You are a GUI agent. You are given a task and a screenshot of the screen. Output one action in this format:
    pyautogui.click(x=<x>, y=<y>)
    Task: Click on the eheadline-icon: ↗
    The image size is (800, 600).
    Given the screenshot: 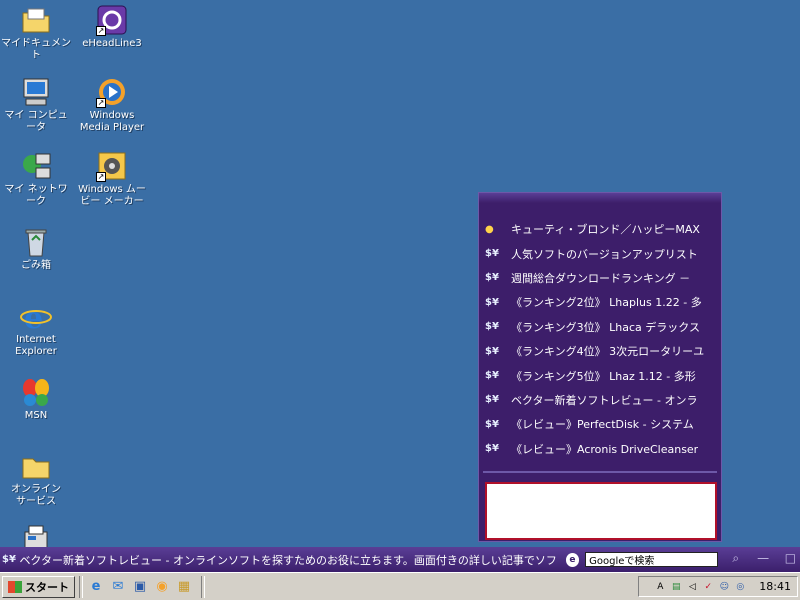 What is the action you would take?
    pyautogui.click(x=112, y=20)
    